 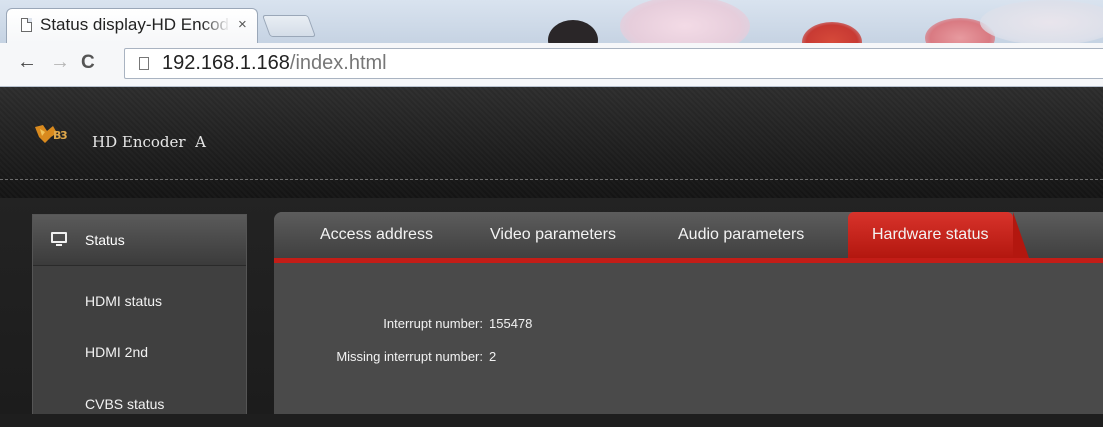 I want to click on header-divider, so click(x=551, y=179).